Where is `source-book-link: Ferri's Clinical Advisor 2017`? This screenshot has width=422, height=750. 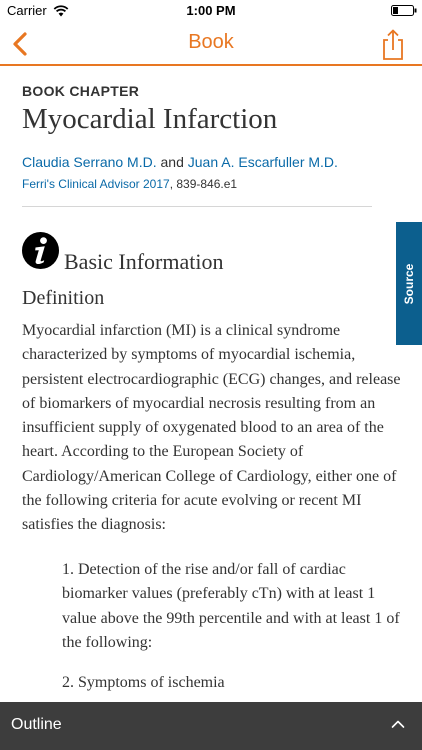 source-book-link: Ferri's Clinical Advisor 2017 is located at coordinates (96, 184).